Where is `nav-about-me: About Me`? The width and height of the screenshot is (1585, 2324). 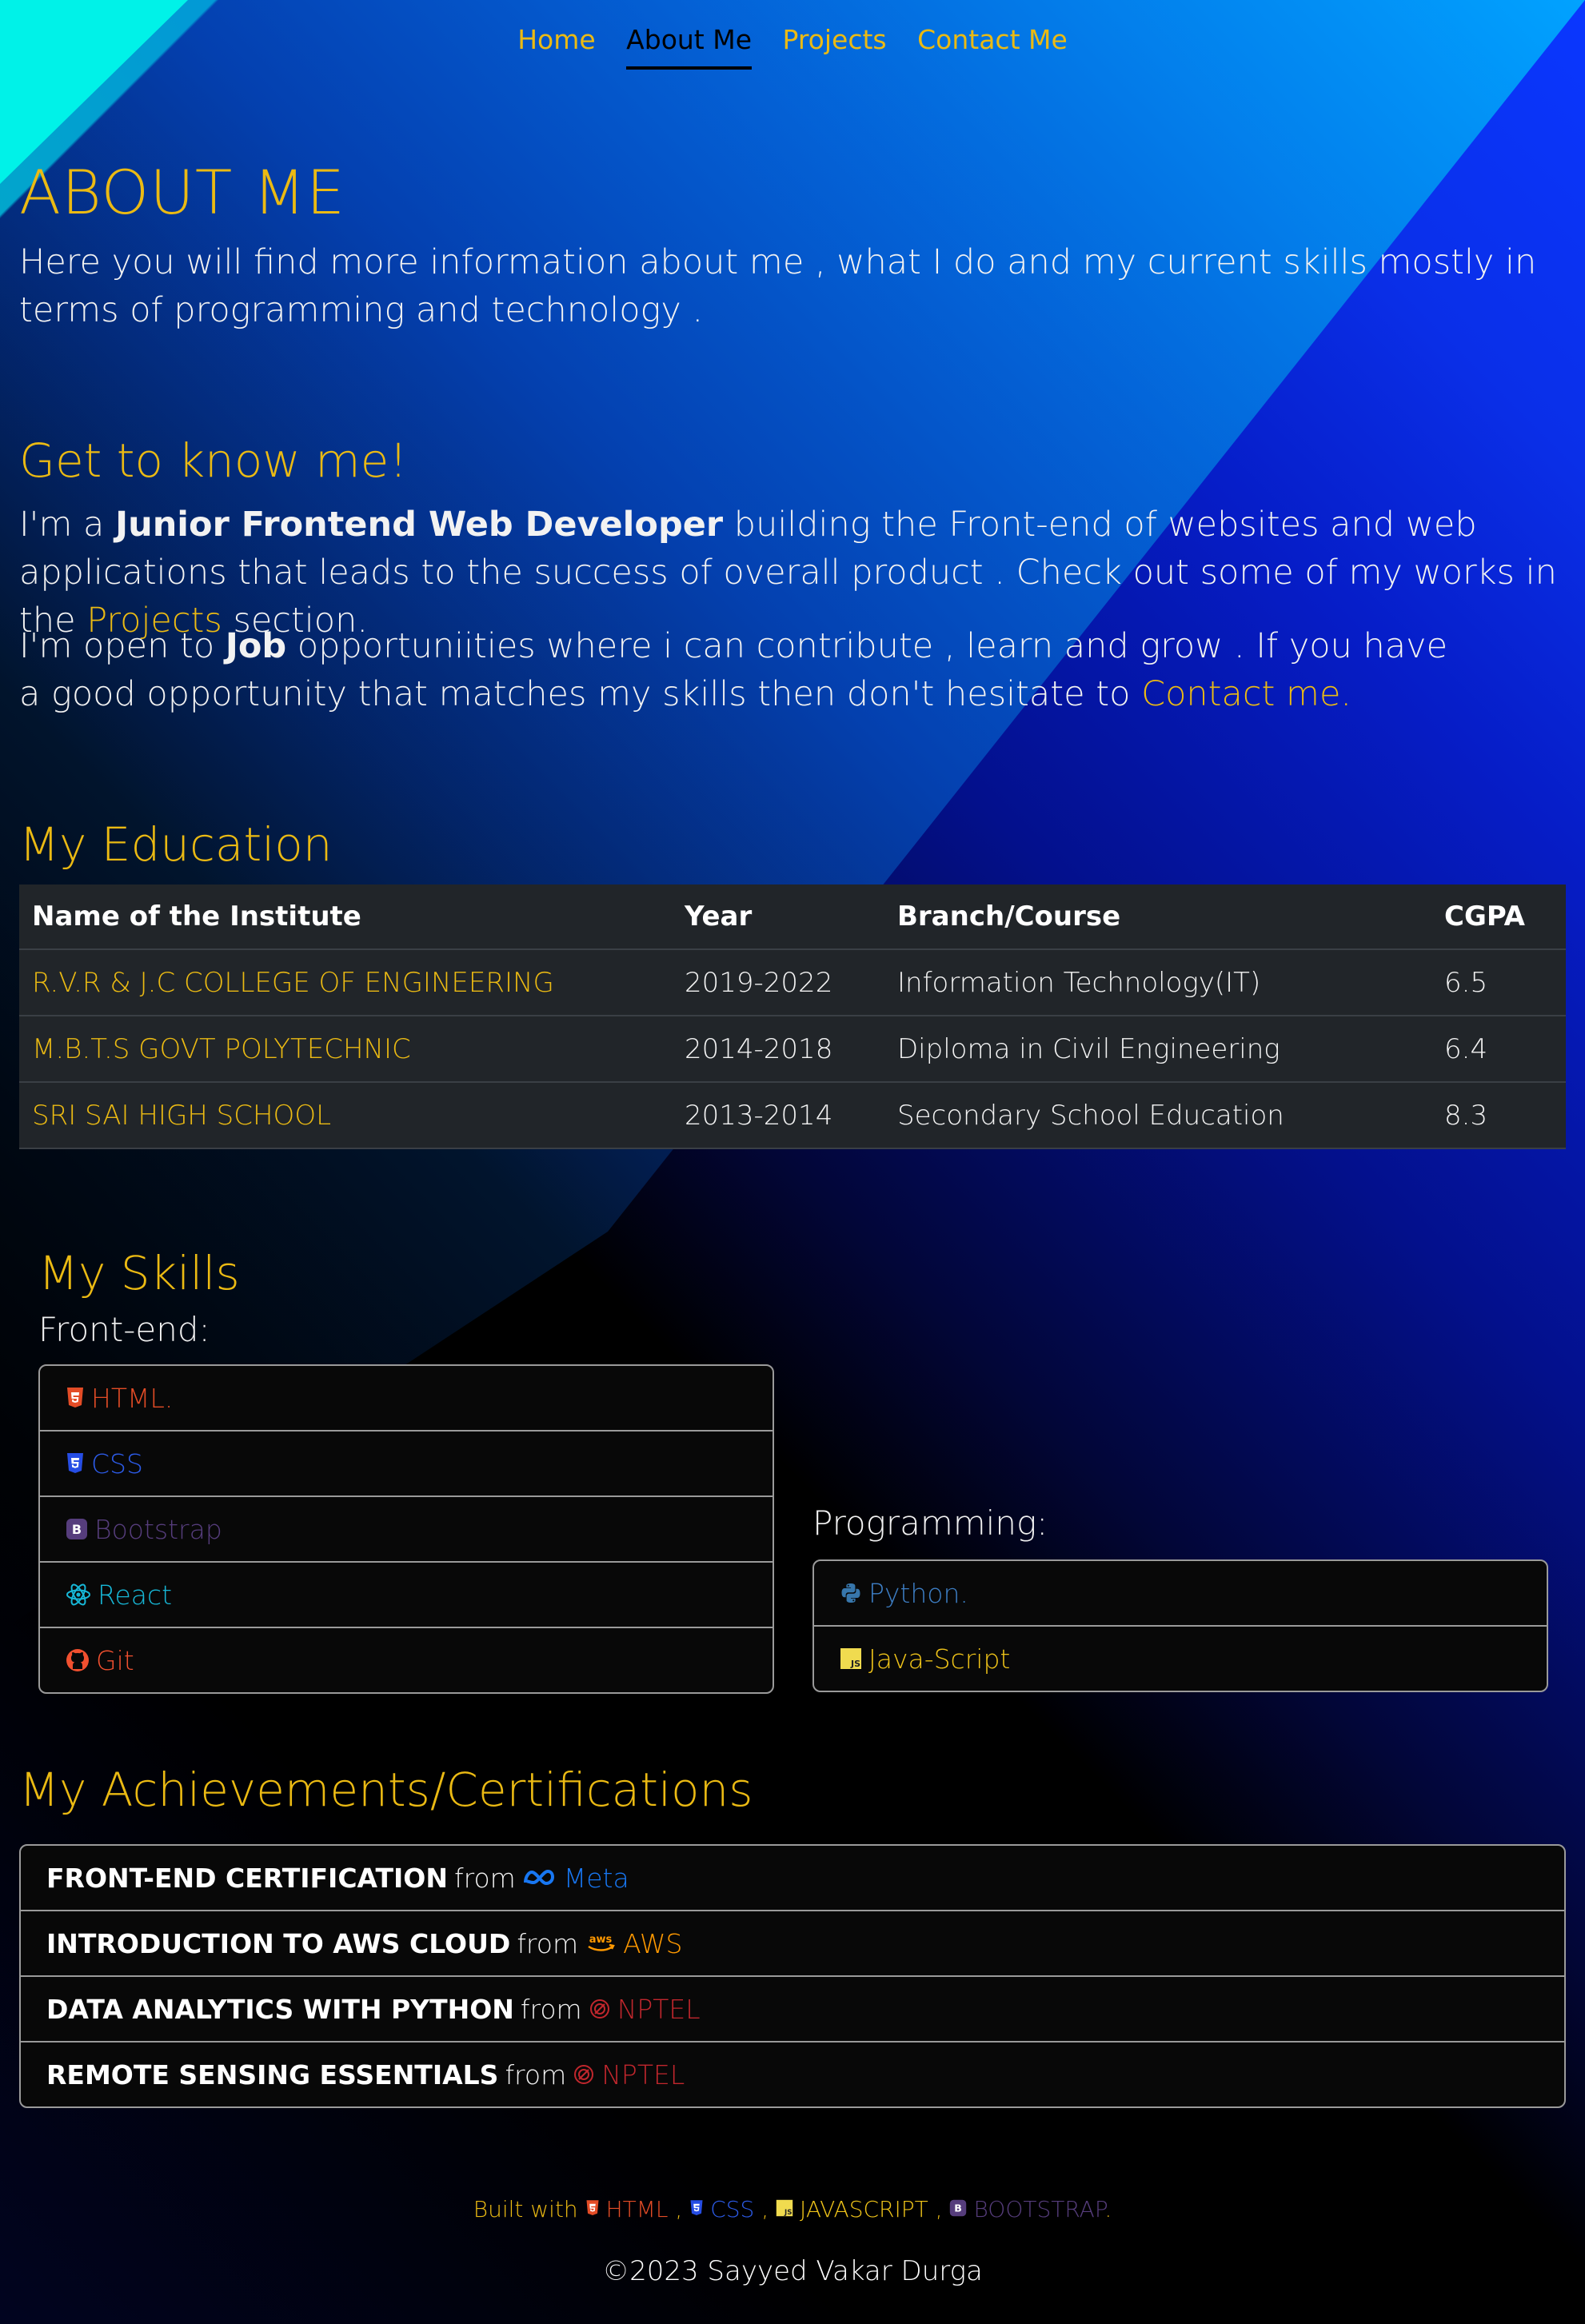 nav-about-me: About Me is located at coordinates (689, 47).